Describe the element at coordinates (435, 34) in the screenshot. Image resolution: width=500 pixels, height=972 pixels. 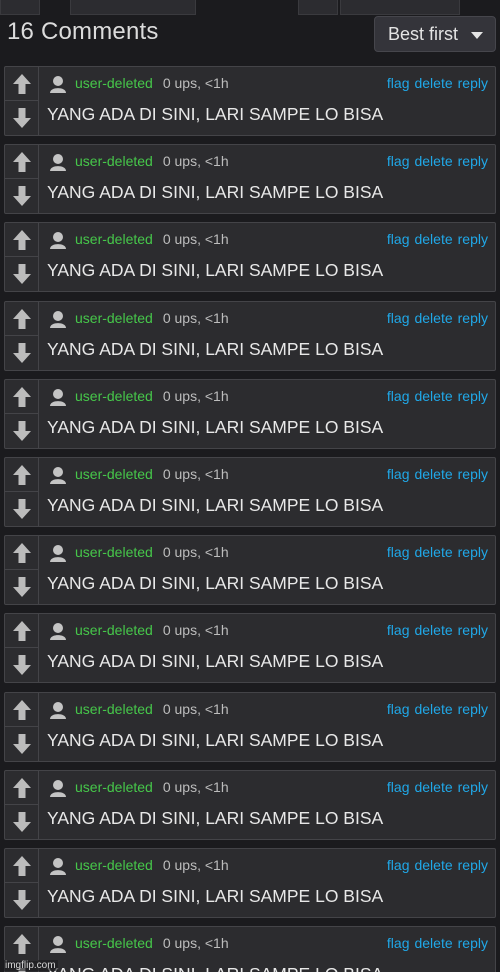
I see `sort-dropdown: Best first` at that location.